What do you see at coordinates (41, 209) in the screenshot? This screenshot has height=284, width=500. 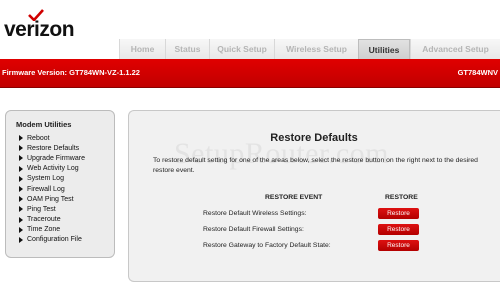 I see `sidebar-item-label: Ping Test` at bounding box center [41, 209].